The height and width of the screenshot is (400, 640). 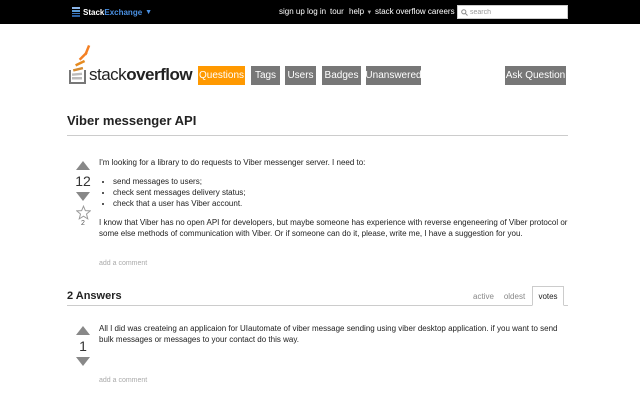 I want to click on title-divider, so click(x=317, y=135).